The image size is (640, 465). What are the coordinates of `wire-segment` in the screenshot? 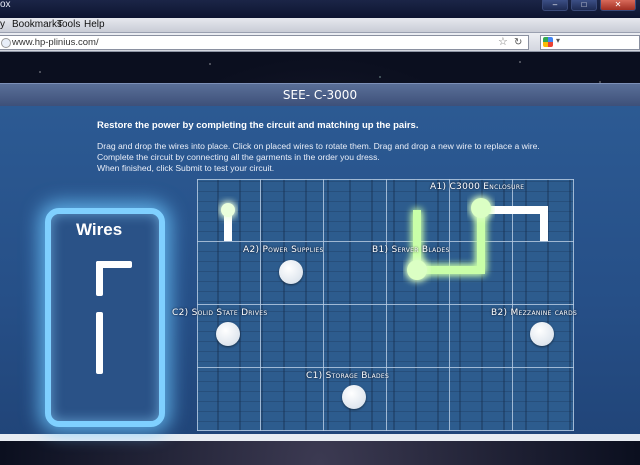 It's located at (514, 223).